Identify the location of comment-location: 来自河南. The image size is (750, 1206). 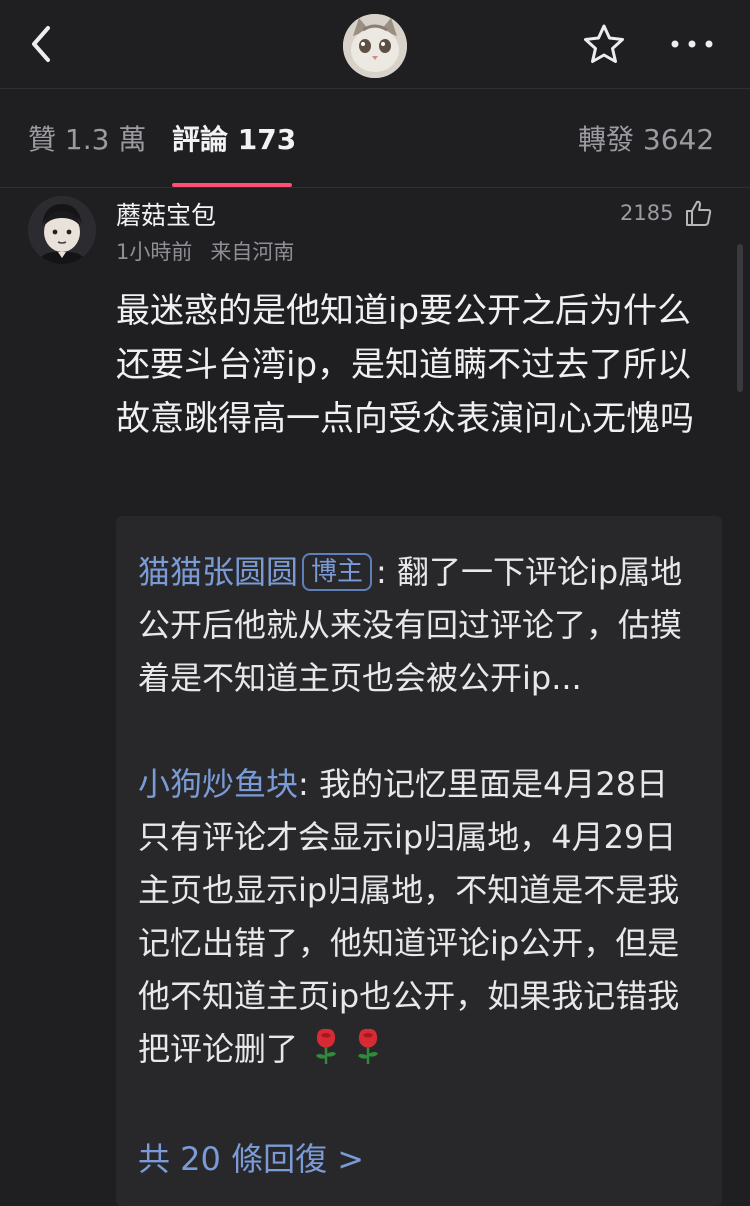
(252, 252).